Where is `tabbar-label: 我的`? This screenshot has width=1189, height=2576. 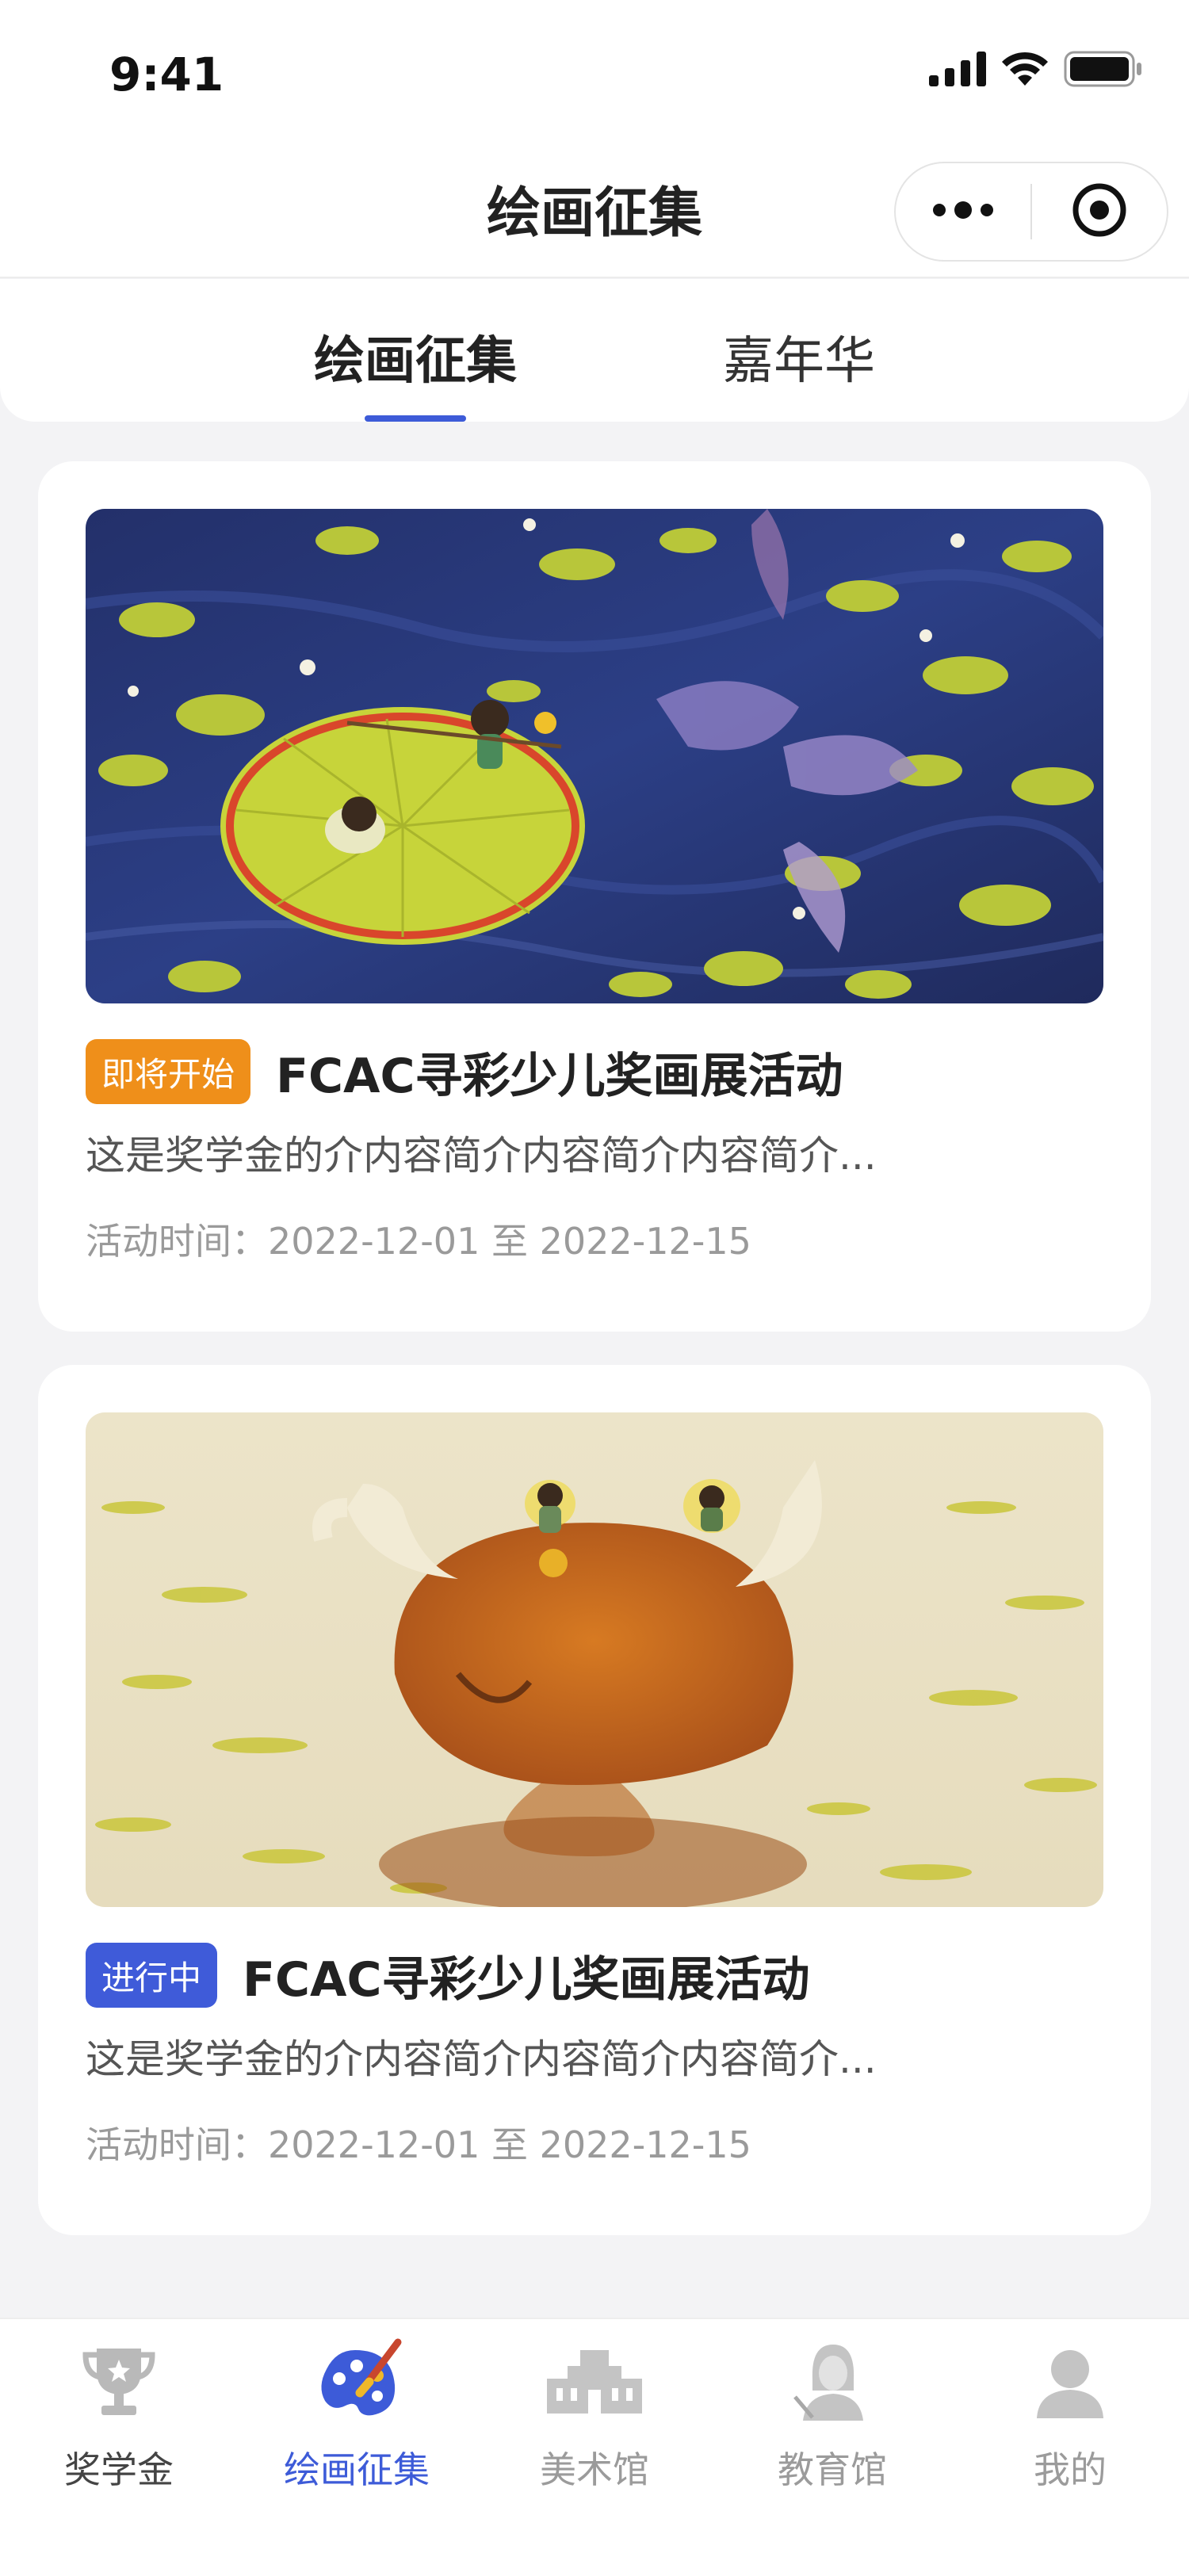 tabbar-label: 我的 is located at coordinates (1070, 2469).